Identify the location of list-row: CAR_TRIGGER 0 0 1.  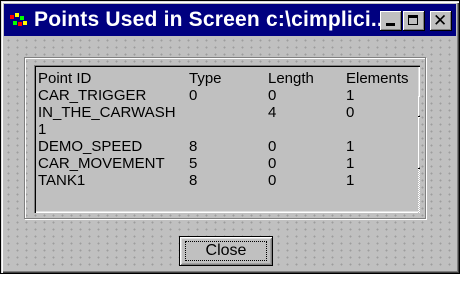
(216, 95).